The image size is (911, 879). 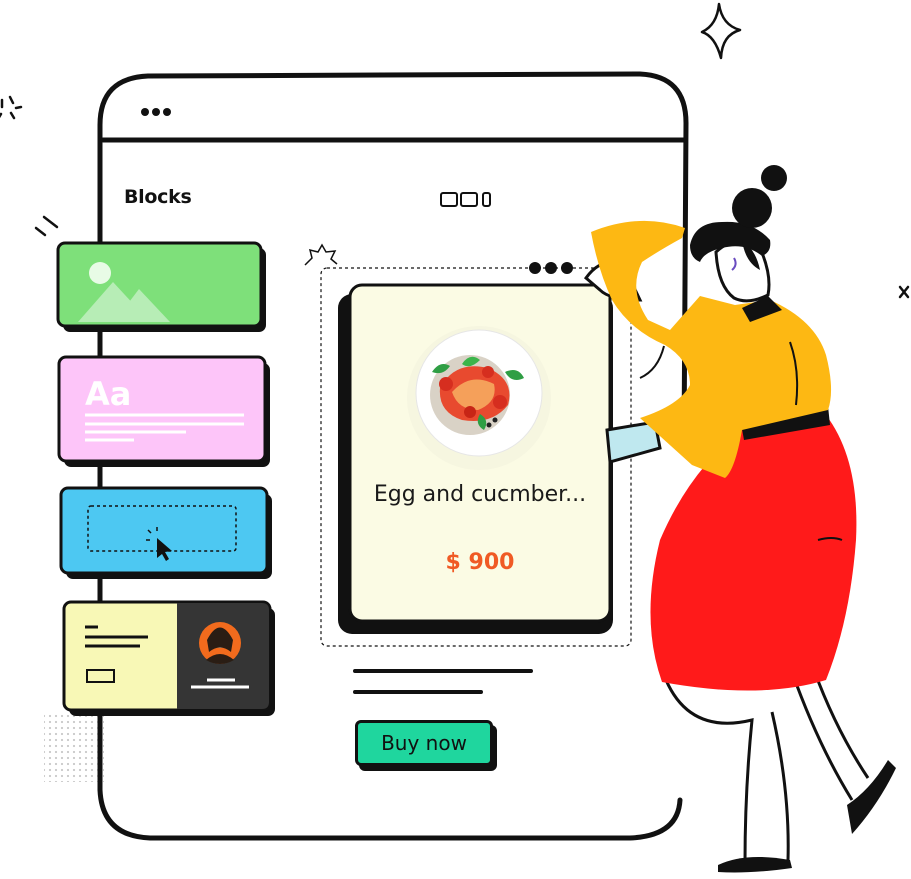 What do you see at coordinates (161, 286) in the screenshot?
I see `image-block-item` at bounding box center [161, 286].